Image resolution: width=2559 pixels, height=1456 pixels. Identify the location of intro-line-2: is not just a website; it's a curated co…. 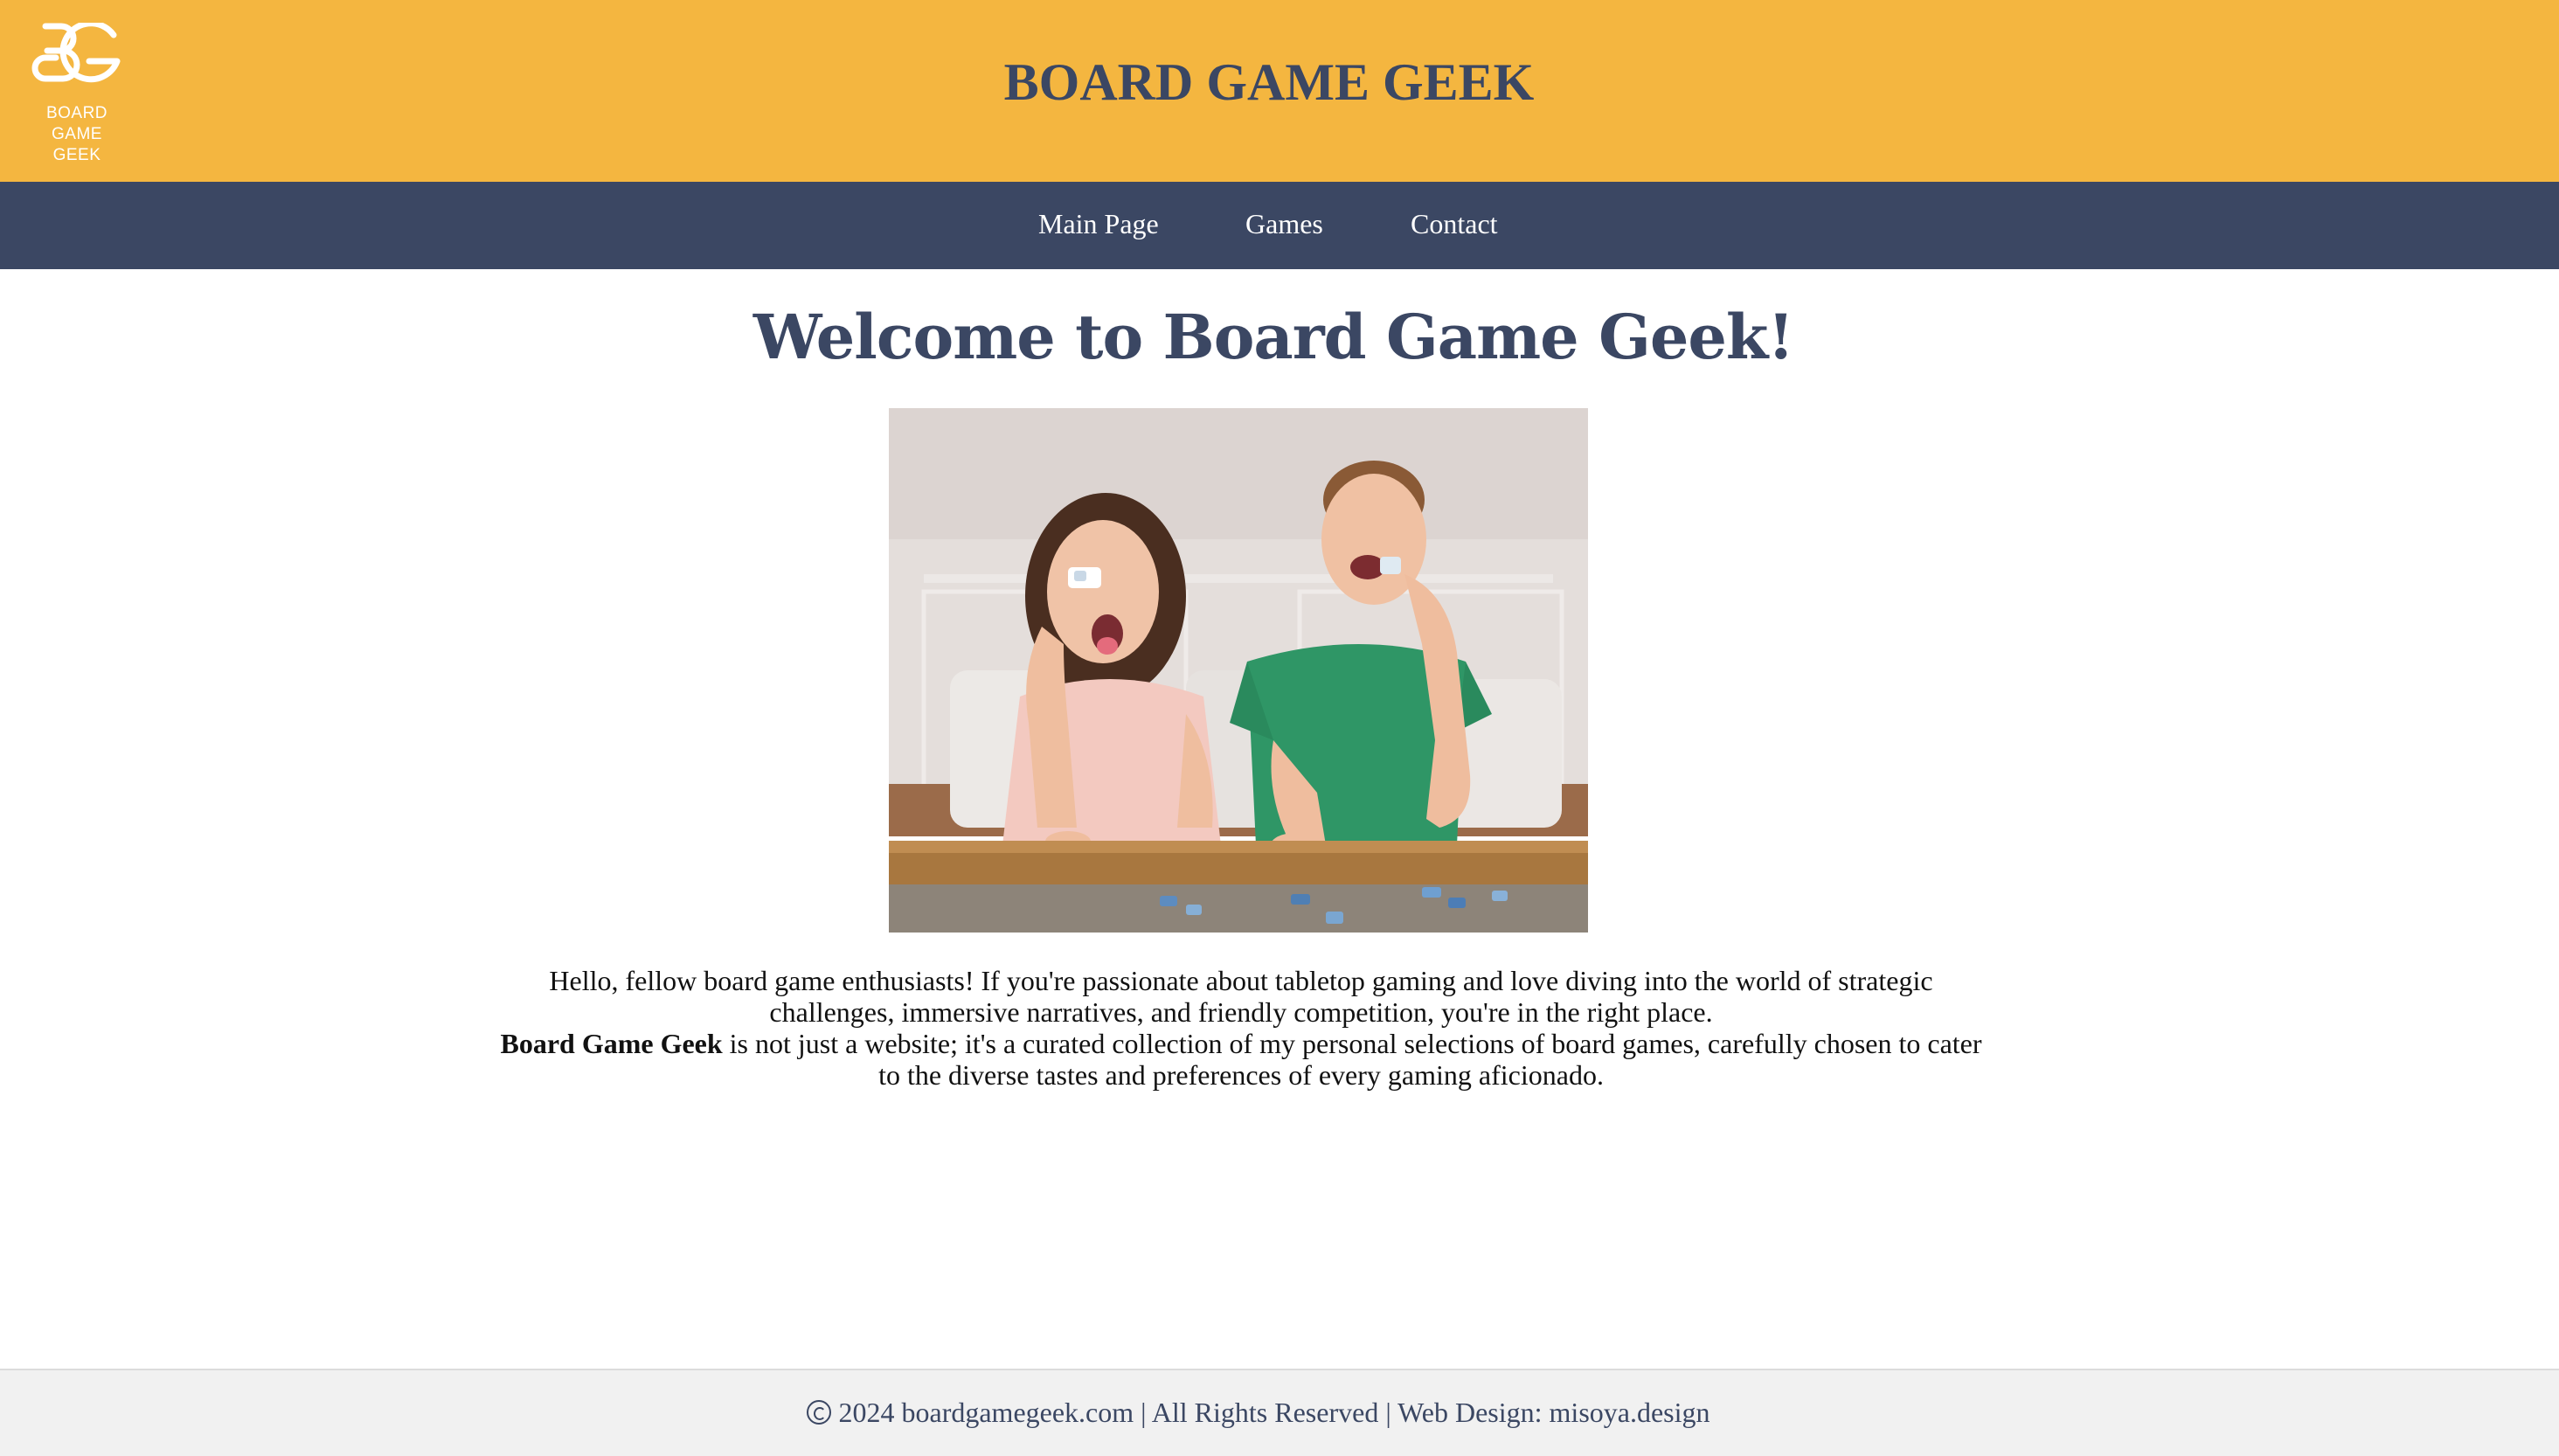
(1355, 1059).